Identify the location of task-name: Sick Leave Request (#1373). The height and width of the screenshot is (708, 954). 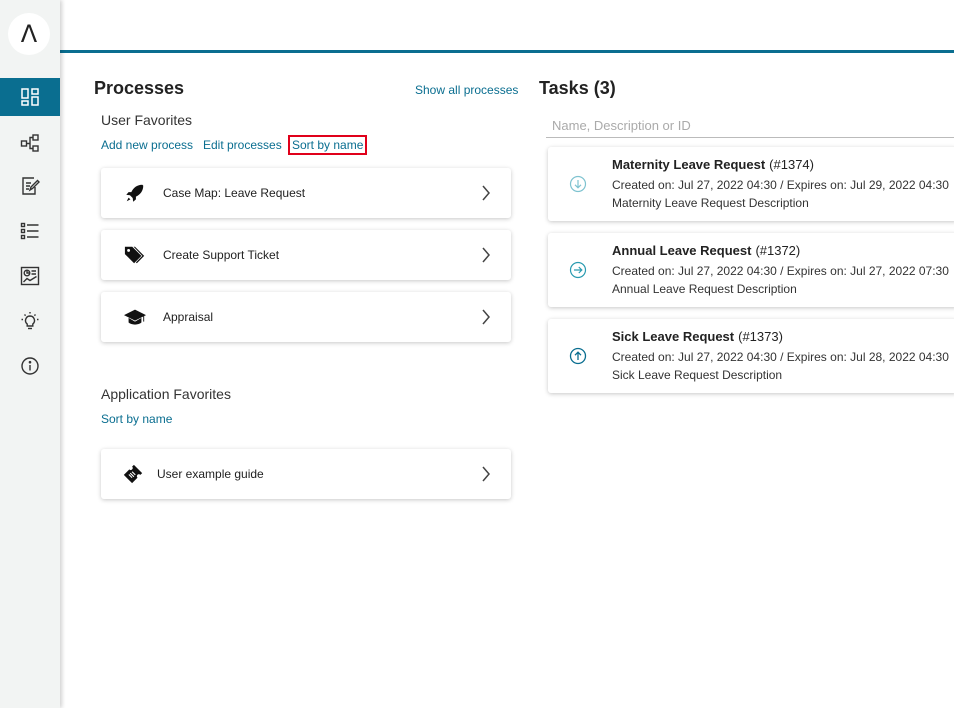
(697, 336).